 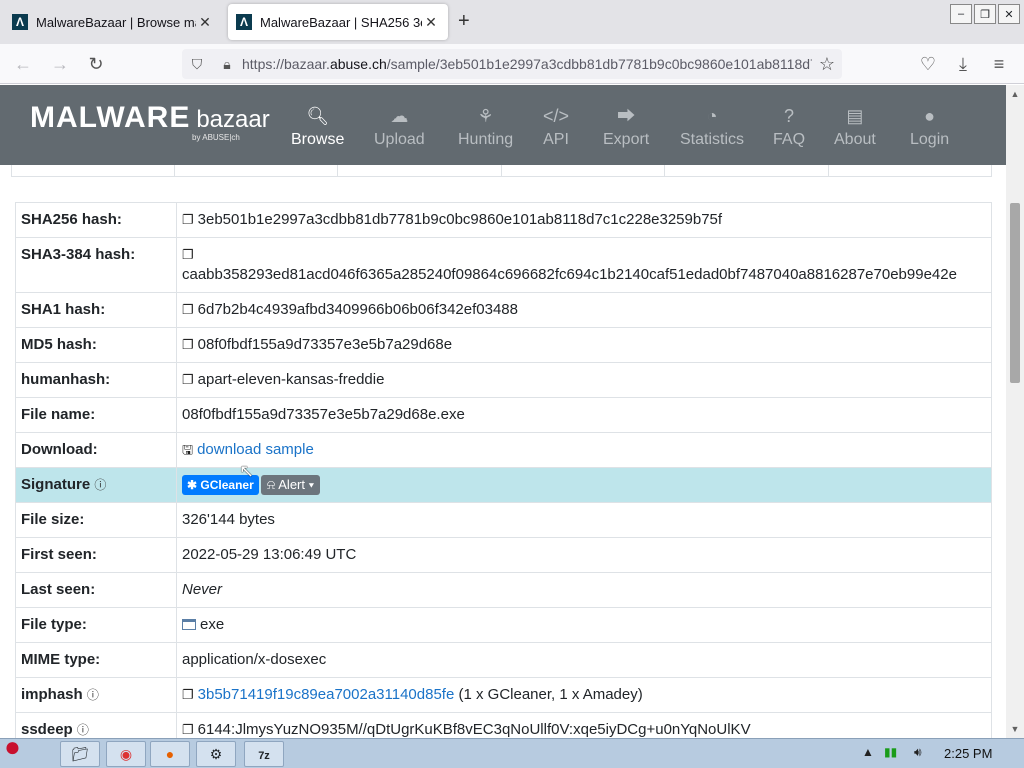 What do you see at coordinates (96, 660) in the screenshot?
I see `row-label: MIME type:` at bounding box center [96, 660].